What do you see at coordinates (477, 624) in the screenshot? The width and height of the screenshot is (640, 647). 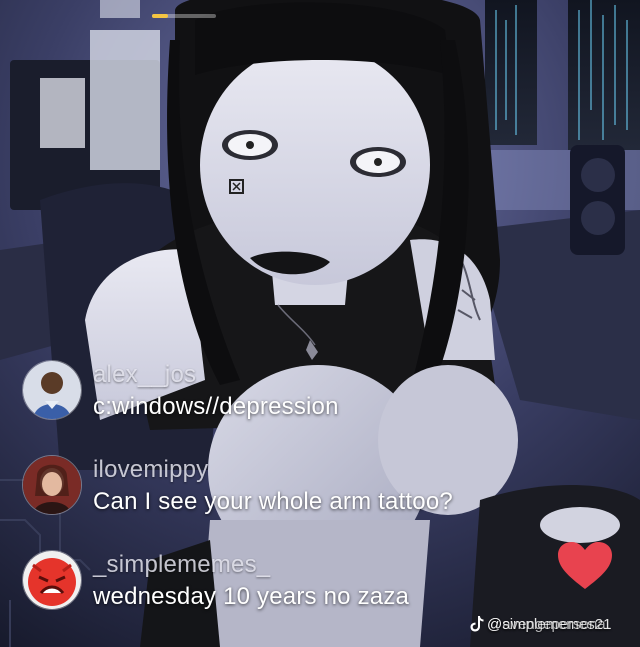 I see `tiktok-logo-icon` at bounding box center [477, 624].